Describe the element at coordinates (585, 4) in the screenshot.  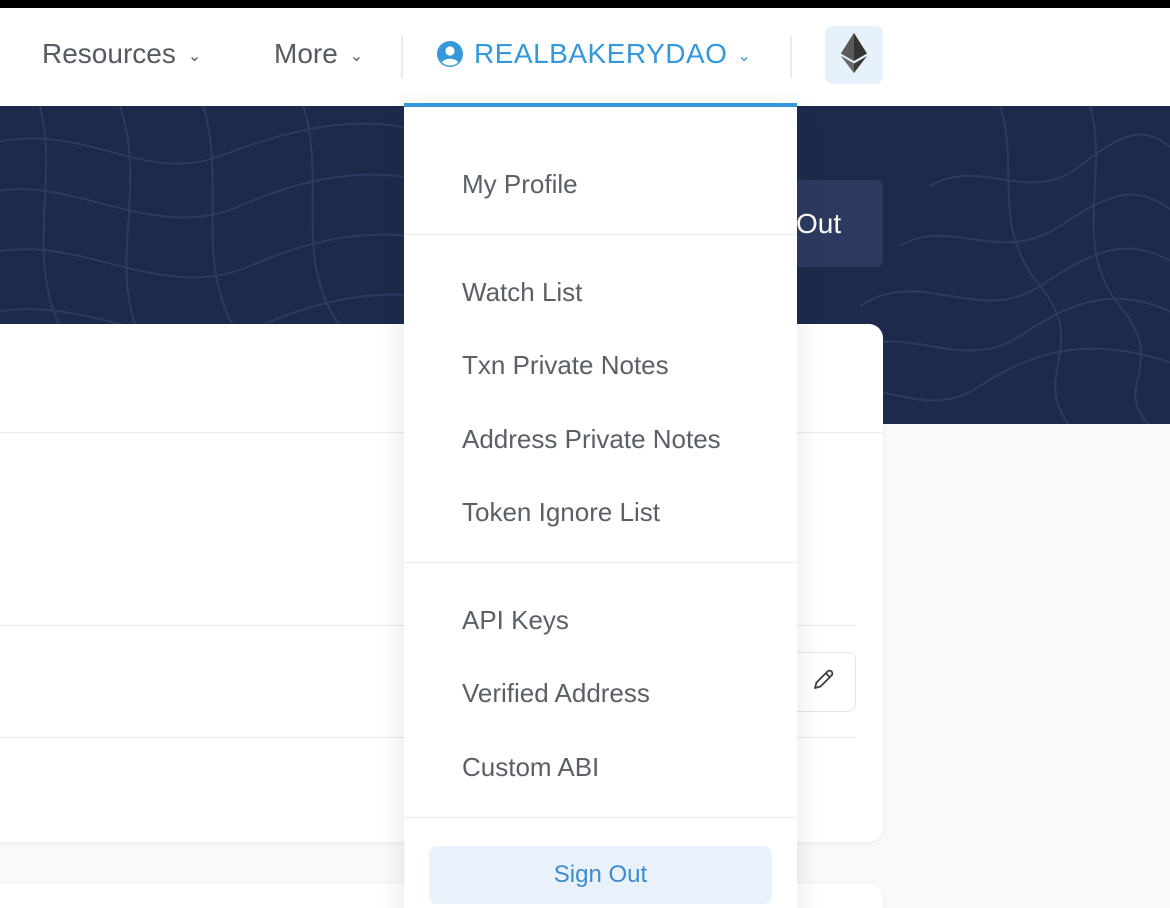
I see `top-bar` at that location.